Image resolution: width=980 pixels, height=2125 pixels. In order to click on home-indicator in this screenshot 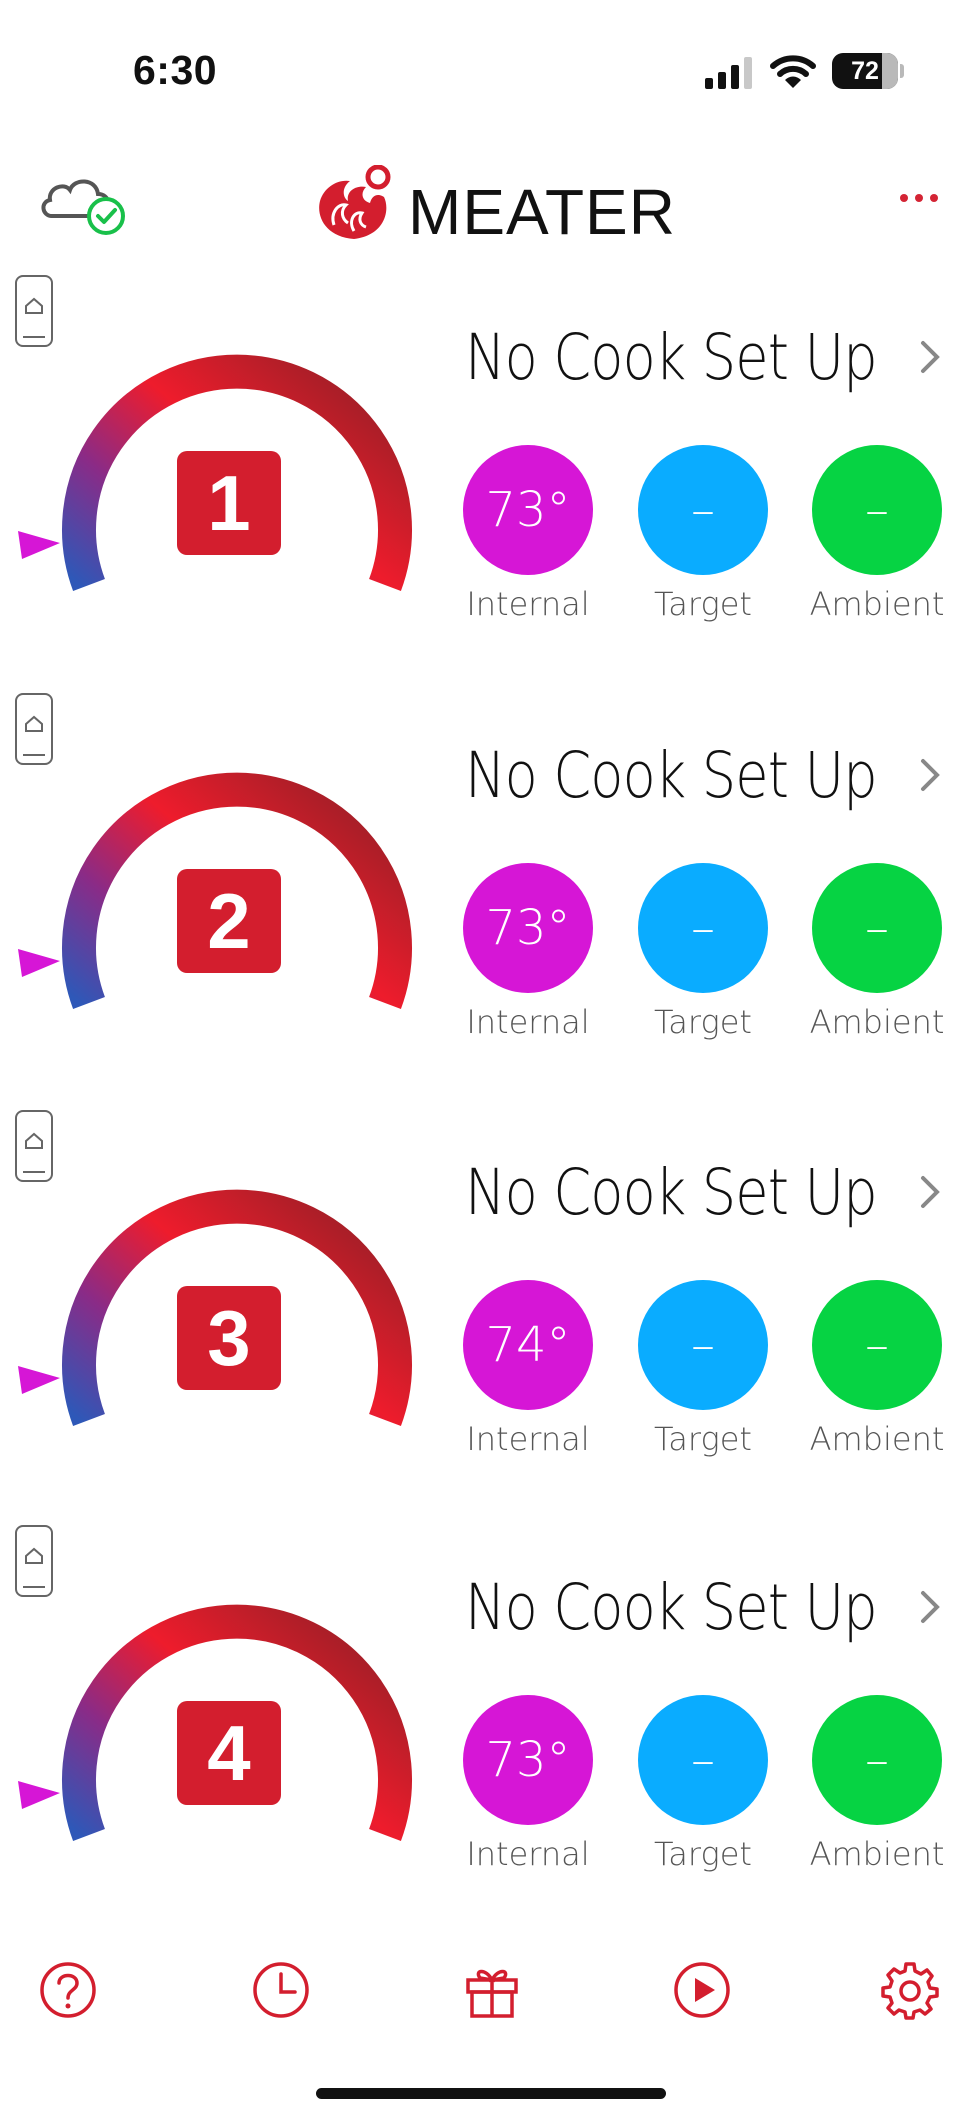, I will do `click(491, 2093)`.